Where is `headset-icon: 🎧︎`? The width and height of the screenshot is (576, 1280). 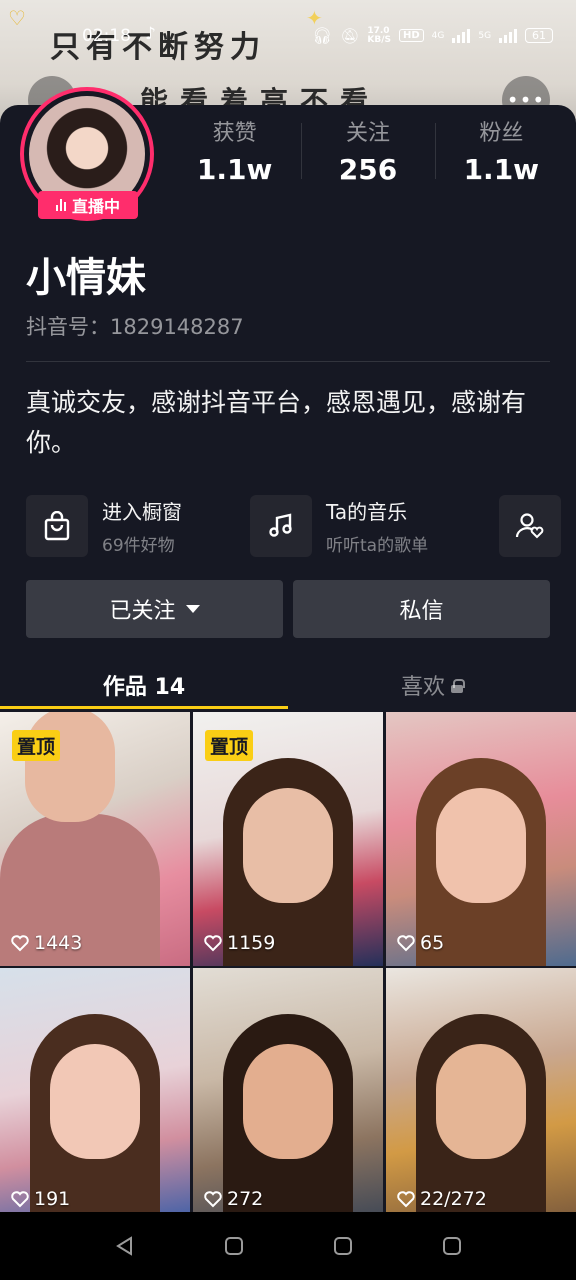 headset-icon: 🎧︎ is located at coordinates (322, 35).